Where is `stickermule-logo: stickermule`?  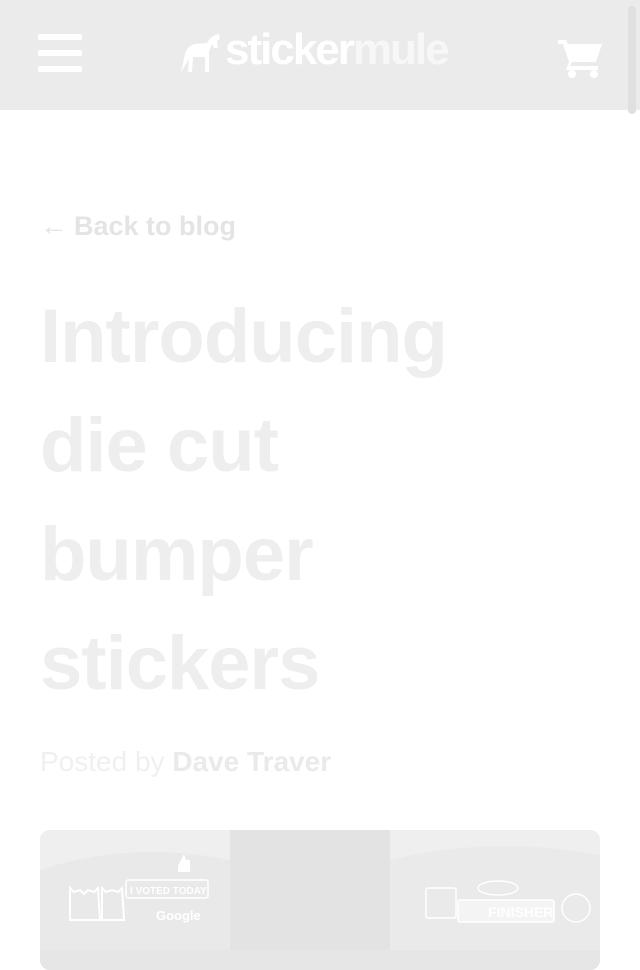
stickermule-logo: stickermule is located at coordinates (324, 50).